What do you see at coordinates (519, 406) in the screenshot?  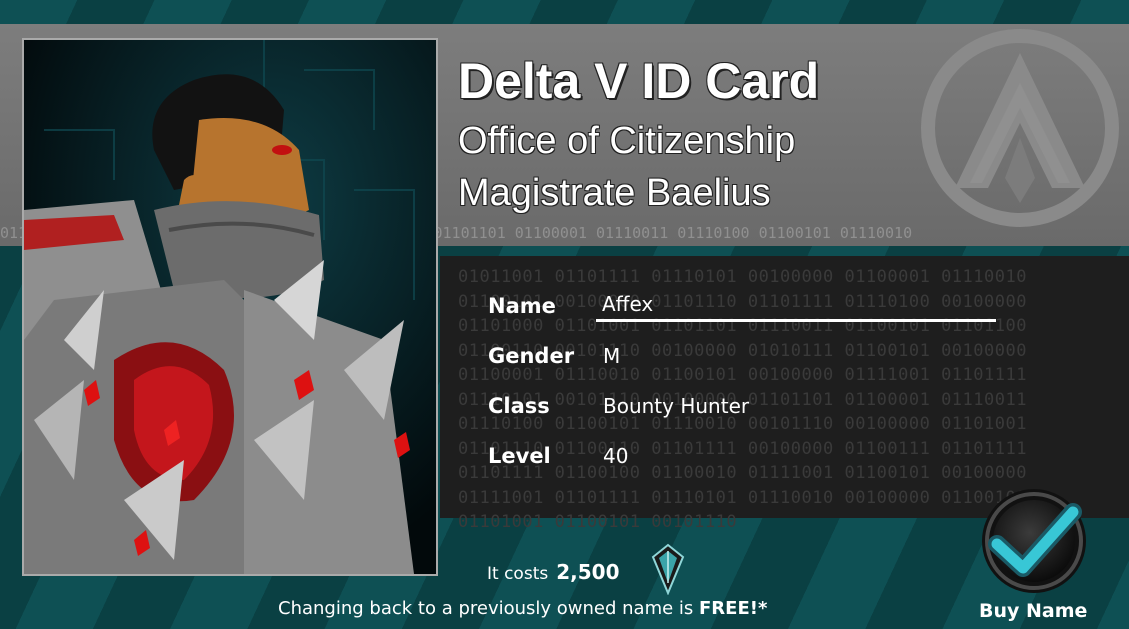 I see `class-label: Class` at bounding box center [519, 406].